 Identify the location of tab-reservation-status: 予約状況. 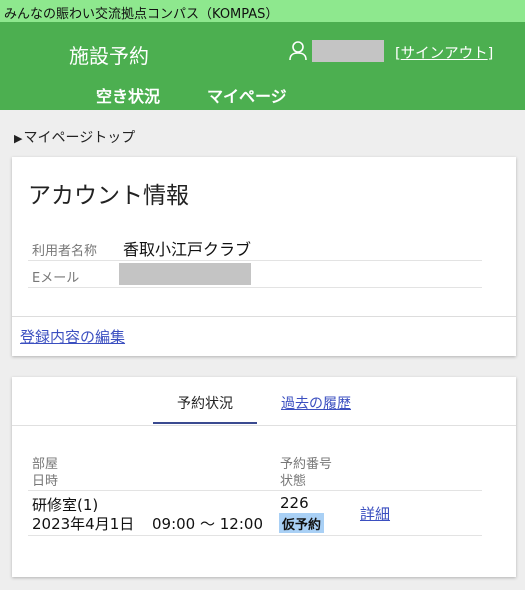
(205, 403).